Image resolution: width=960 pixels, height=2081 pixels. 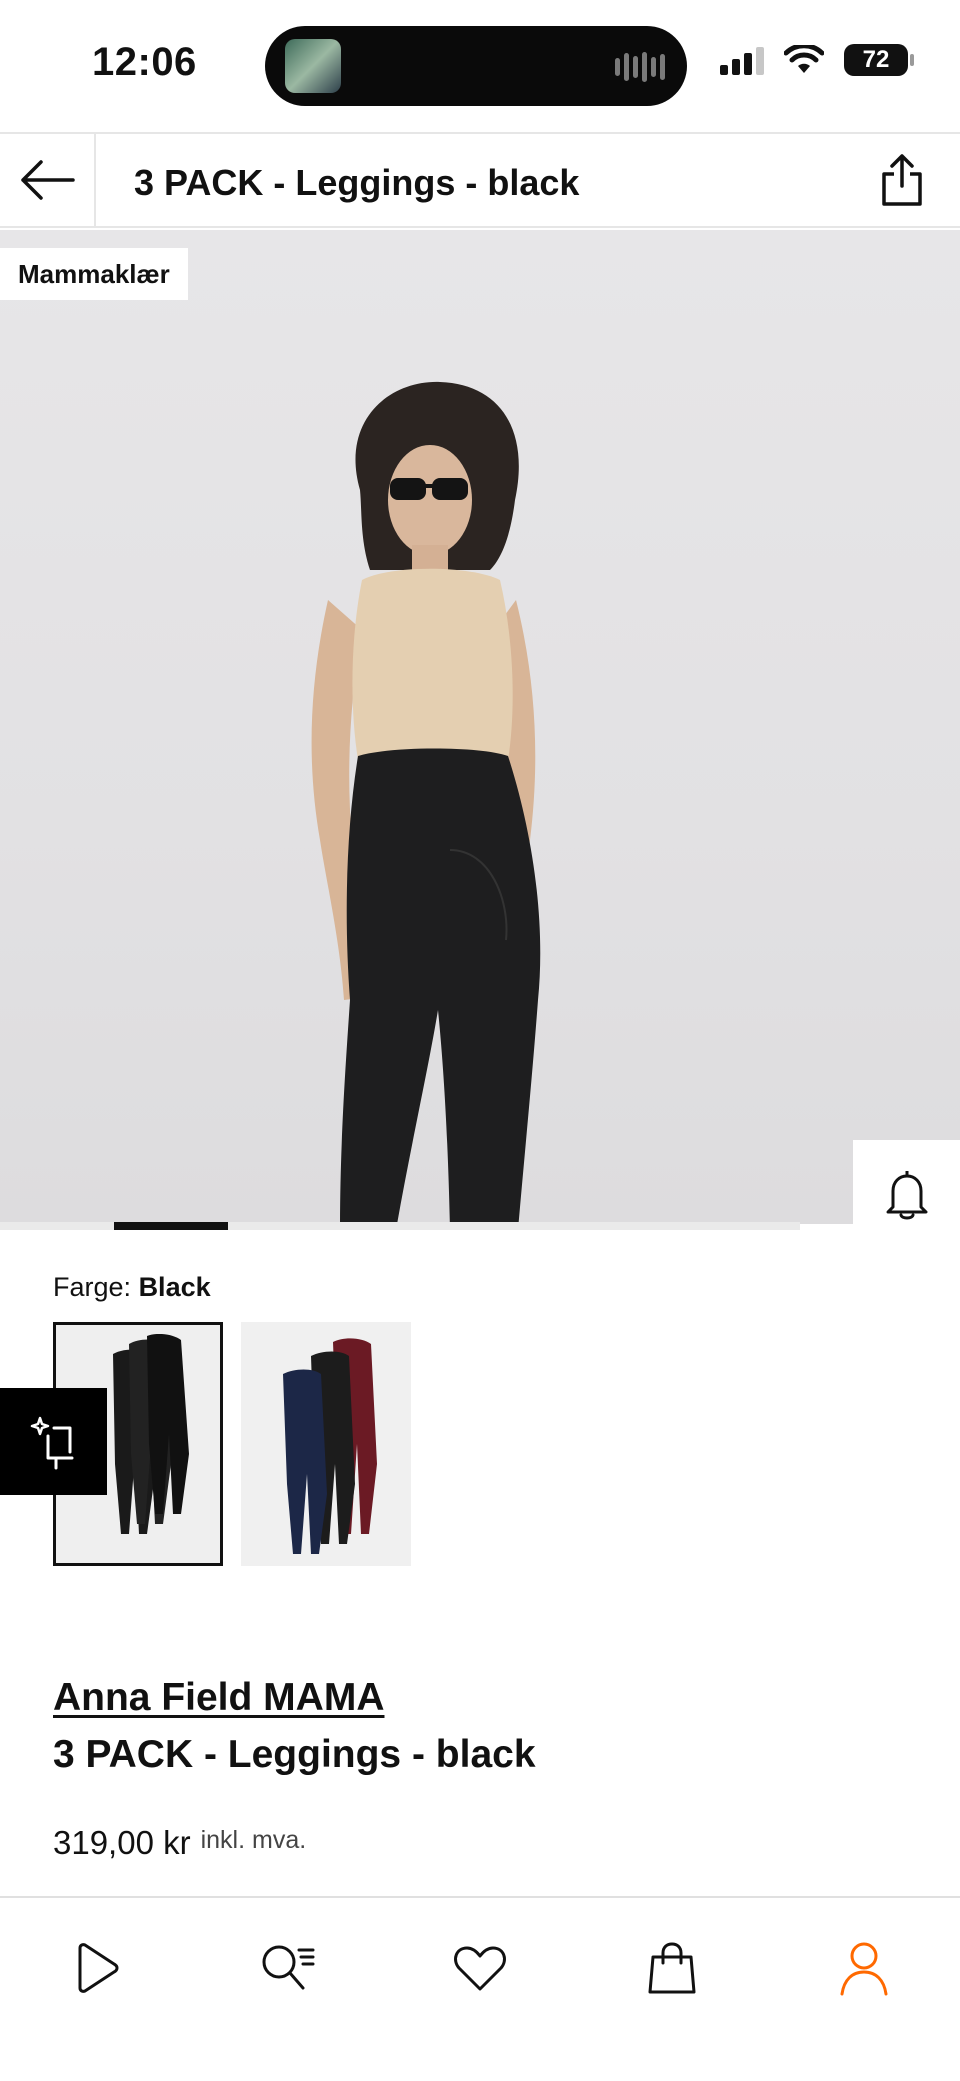 I want to click on category-badge: Mammaklær, so click(x=94, y=274).